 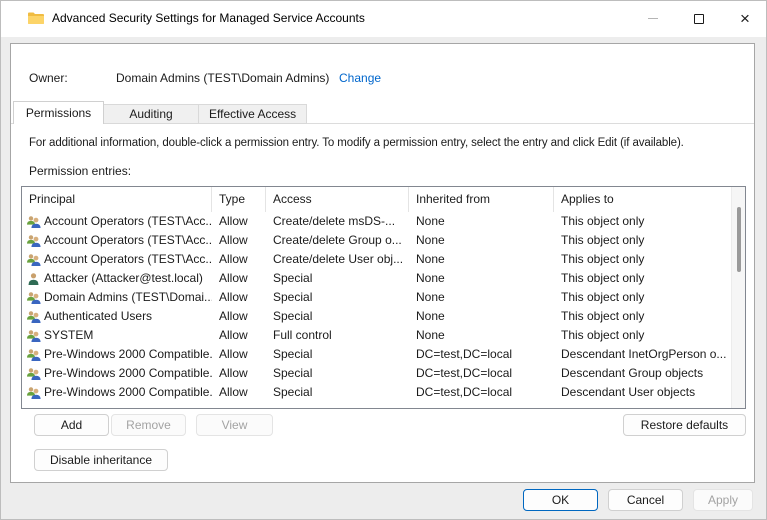 I want to click on minimize-button, so click(x=653, y=18).